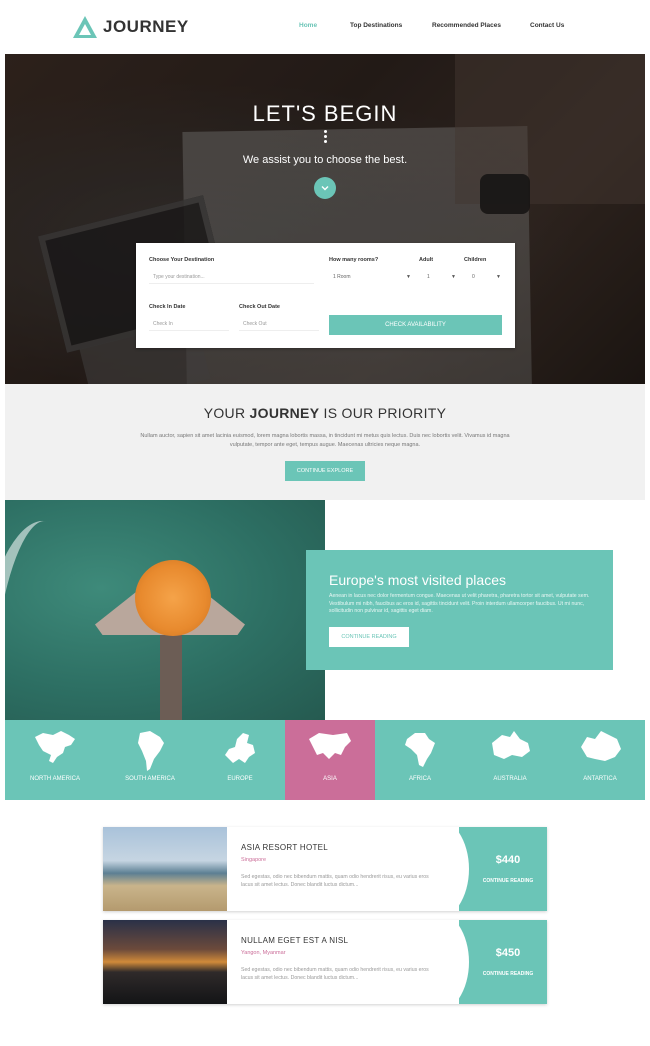 This screenshot has height=1046, width=650. What do you see at coordinates (151, 751) in the screenshot?
I see `south-america-map-icon` at bounding box center [151, 751].